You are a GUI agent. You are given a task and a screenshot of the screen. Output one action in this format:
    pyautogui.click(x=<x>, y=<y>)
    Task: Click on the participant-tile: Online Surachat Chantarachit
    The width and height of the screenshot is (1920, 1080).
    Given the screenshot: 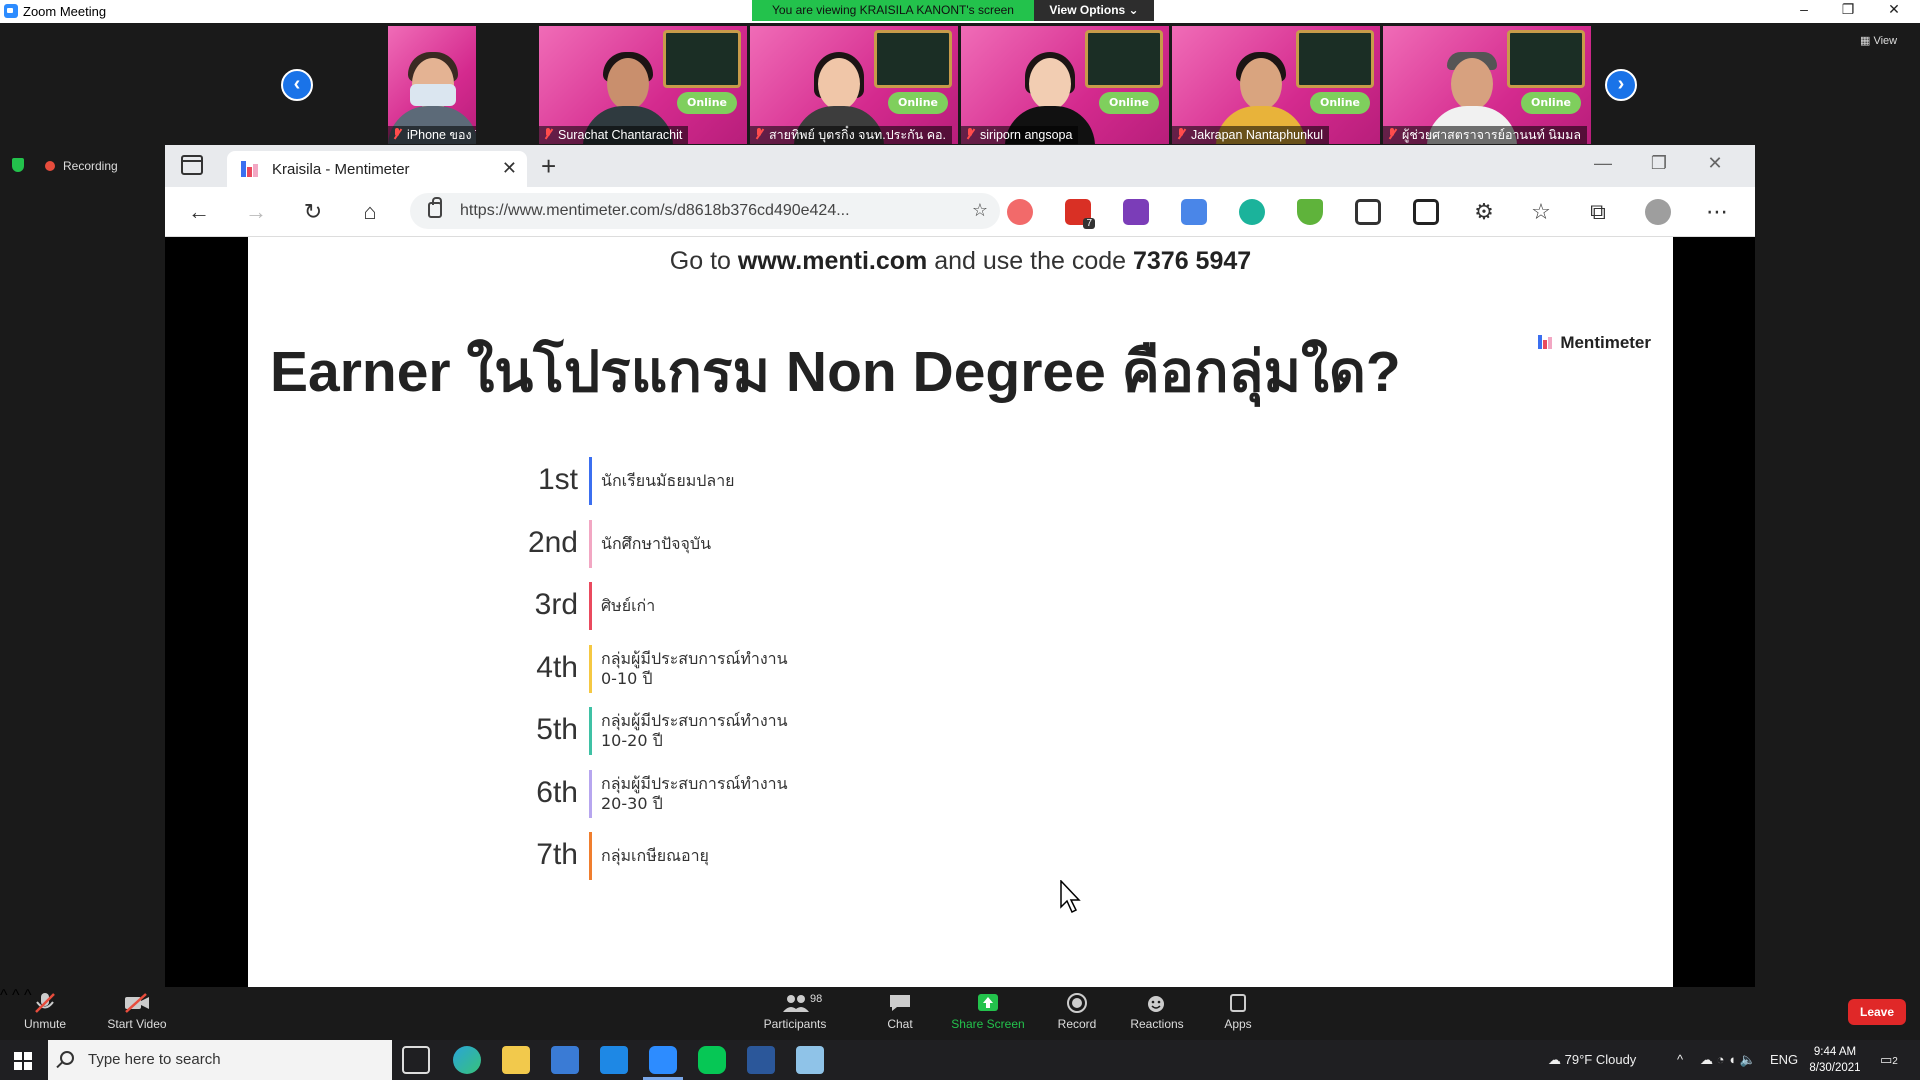 What is the action you would take?
    pyautogui.click(x=643, y=85)
    